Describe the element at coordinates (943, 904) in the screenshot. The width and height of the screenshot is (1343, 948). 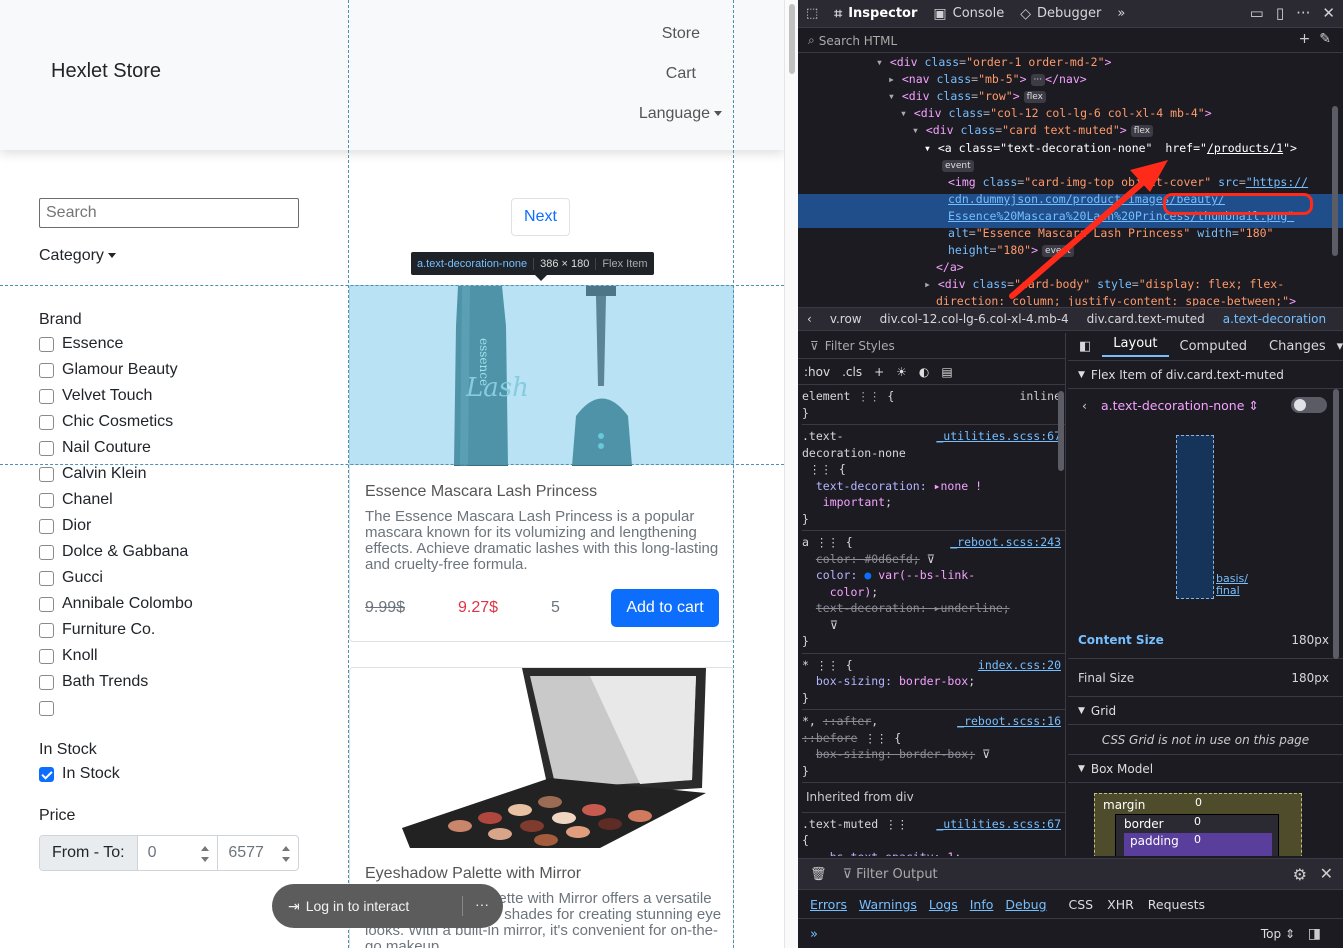
I see `filter-logs: Logs` at that location.